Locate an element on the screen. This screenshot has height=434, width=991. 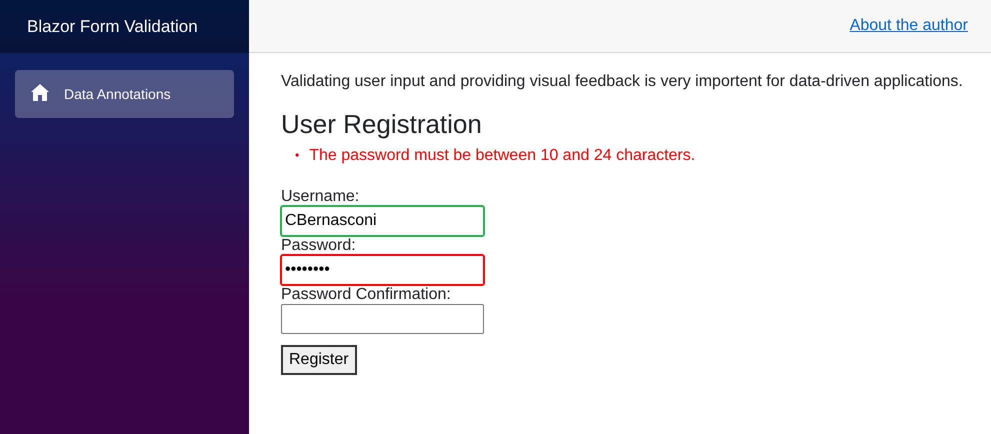
field-label: Password: is located at coordinates (319, 245).